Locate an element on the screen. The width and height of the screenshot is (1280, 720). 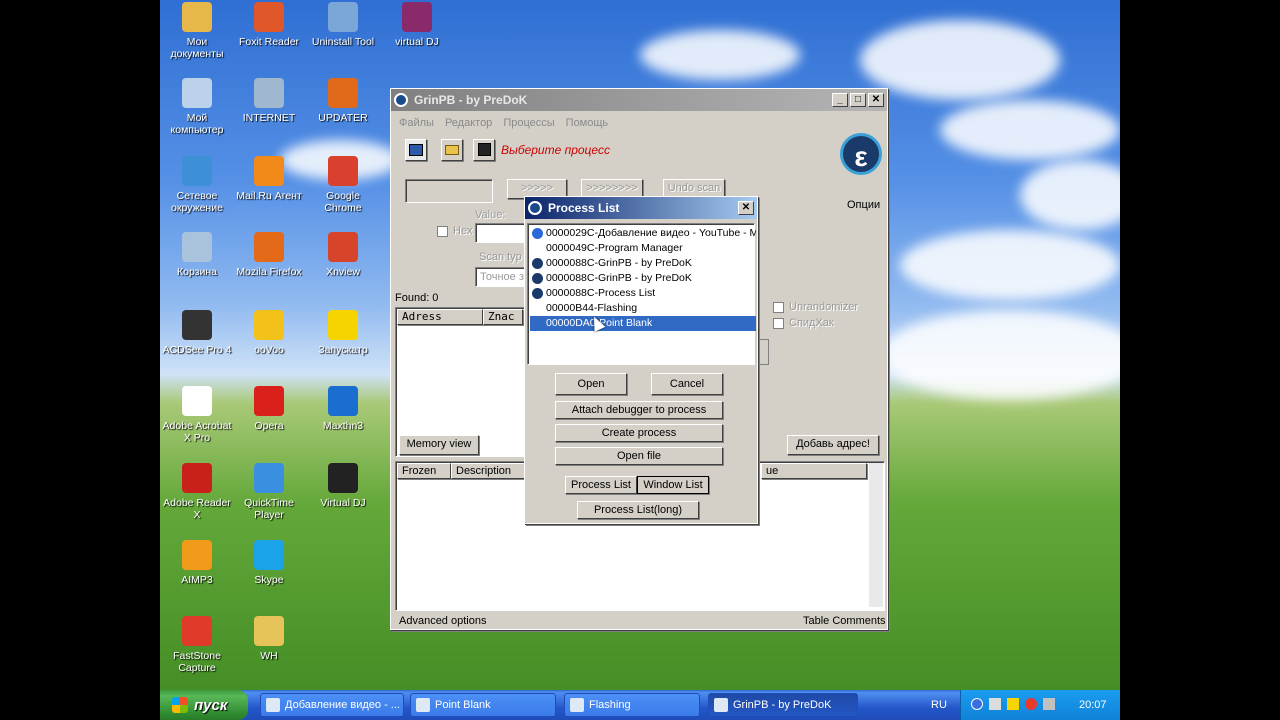
desktop-icon: Google Chrome is located at coordinates (343, 185).